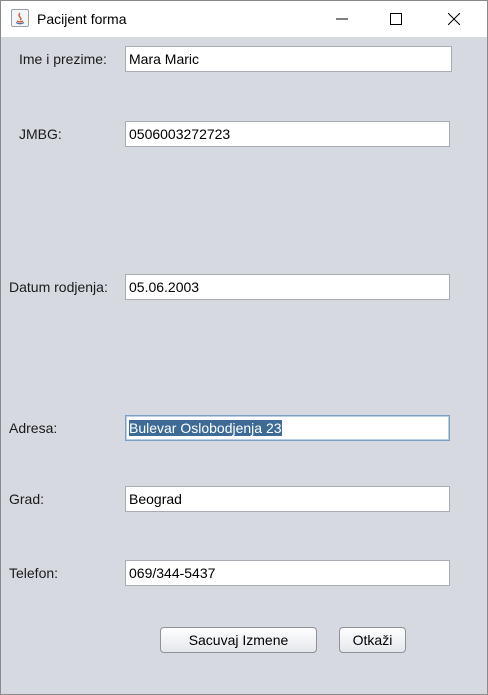 This screenshot has width=488, height=695. Describe the element at coordinates (33, 428) in the screenshot. I see `adresa-label: Adresa:` at that location.